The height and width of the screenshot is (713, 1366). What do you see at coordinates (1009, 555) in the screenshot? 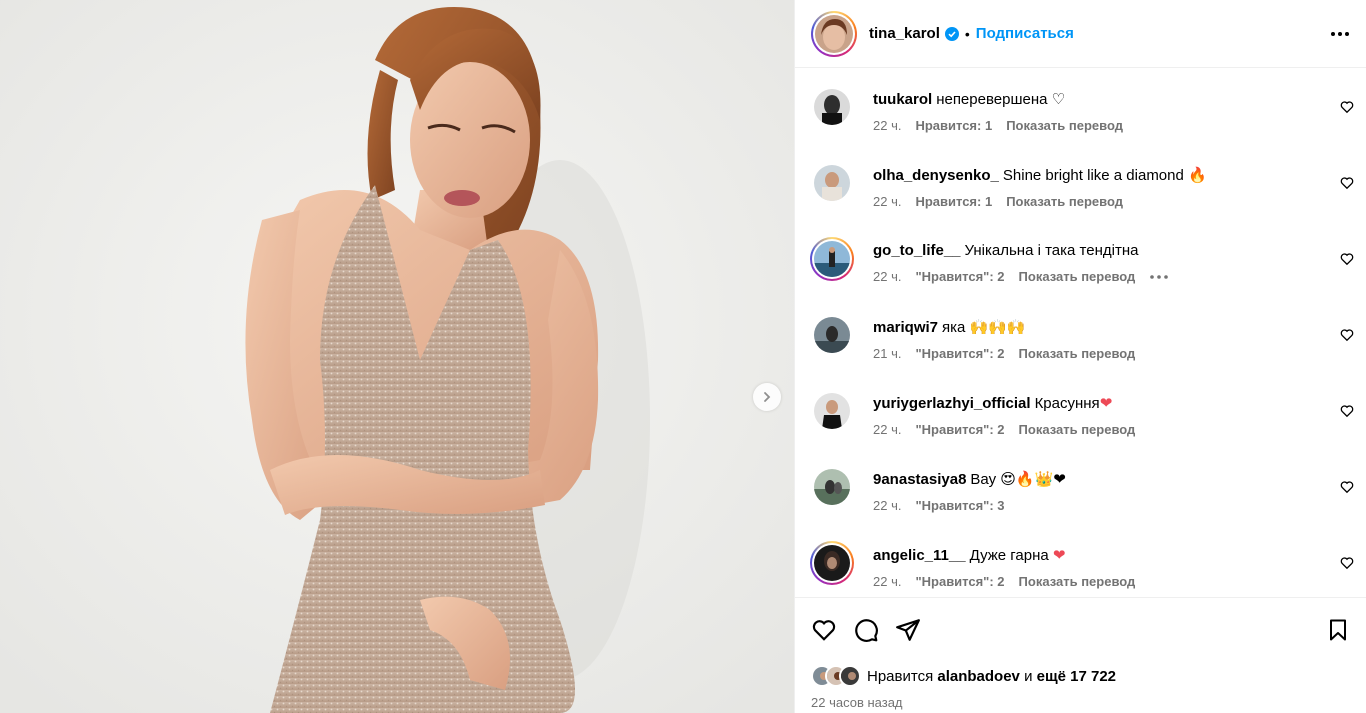
I see `comment-text: Дуже гарна` at bounding box center [1009, 555].